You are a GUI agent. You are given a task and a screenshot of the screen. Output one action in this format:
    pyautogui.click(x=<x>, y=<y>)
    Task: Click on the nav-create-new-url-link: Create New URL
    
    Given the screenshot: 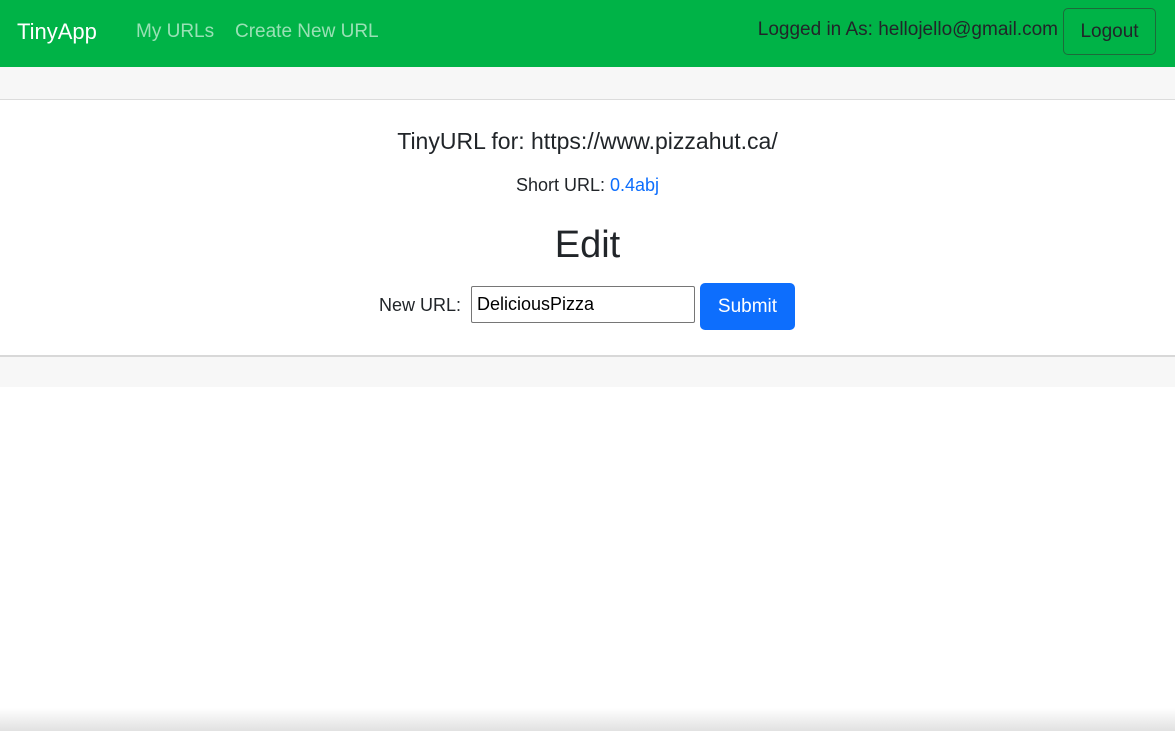 What is the action you would take?
    pyautogui.click(x=307, y=32)
    